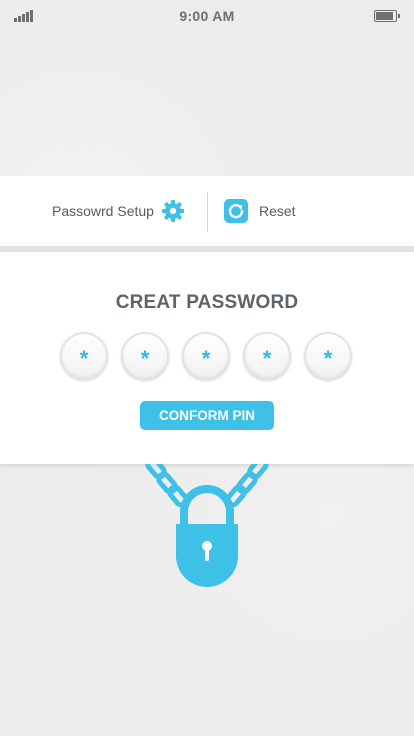  I want to click on reset-label: Reset, so click(277, 211).